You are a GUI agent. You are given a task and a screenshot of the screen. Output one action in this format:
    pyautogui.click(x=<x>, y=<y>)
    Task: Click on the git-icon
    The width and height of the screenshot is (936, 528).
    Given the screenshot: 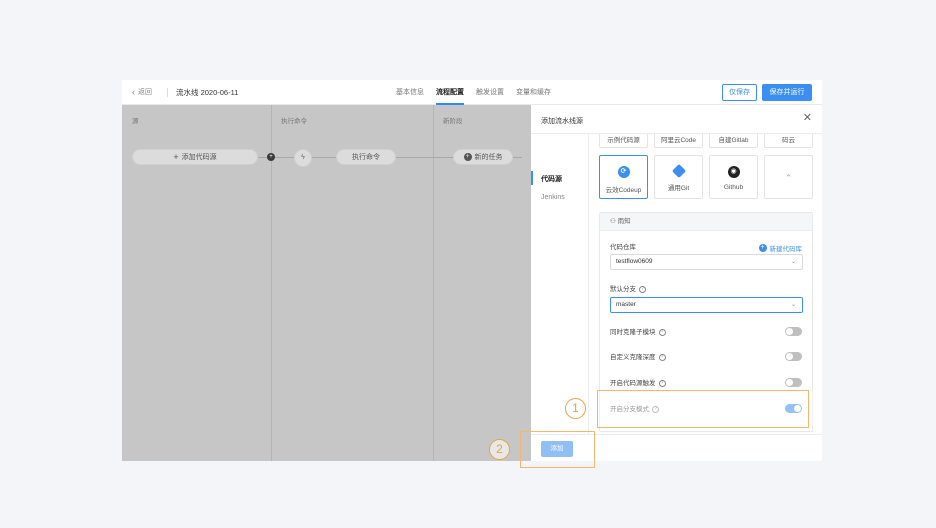 What is the action you would take?
    pyautogui.click(x=678, y=171)
    